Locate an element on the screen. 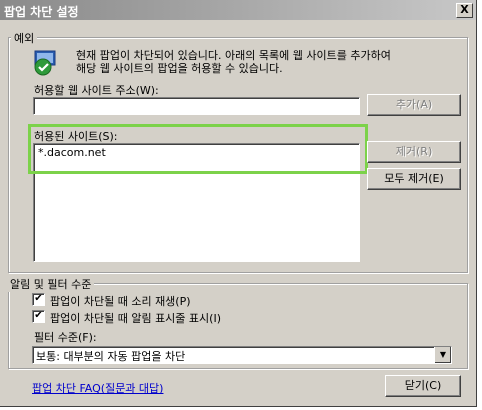  faq-link: 팝업 차단 FAQ(질문과 대답) is located at coordinates (97, 388).